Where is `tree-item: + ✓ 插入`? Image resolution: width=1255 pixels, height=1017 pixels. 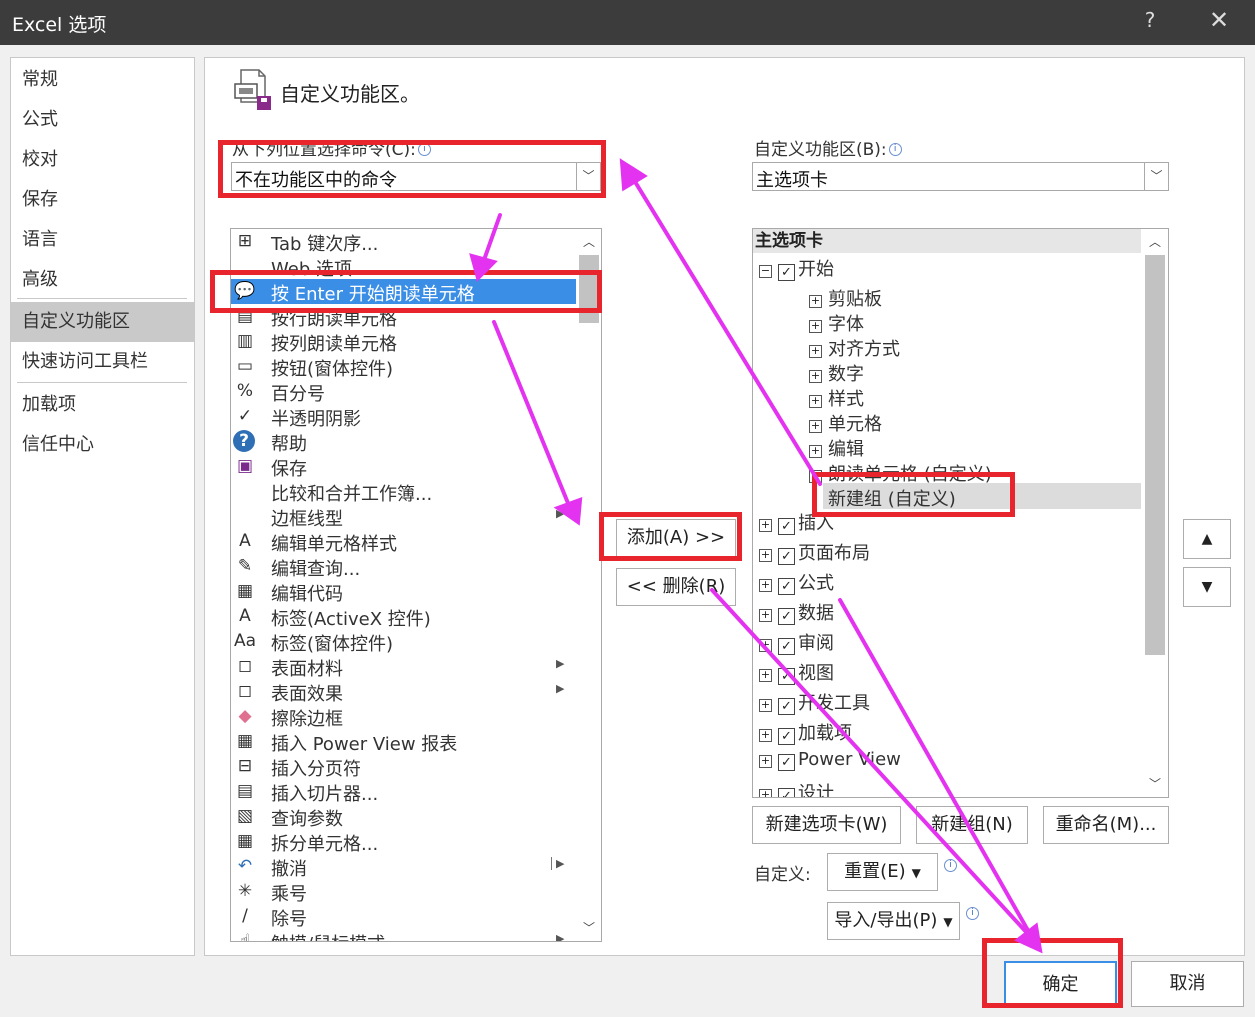
tree-item: + ✓ 插入 is located at coordinates (796, 522).